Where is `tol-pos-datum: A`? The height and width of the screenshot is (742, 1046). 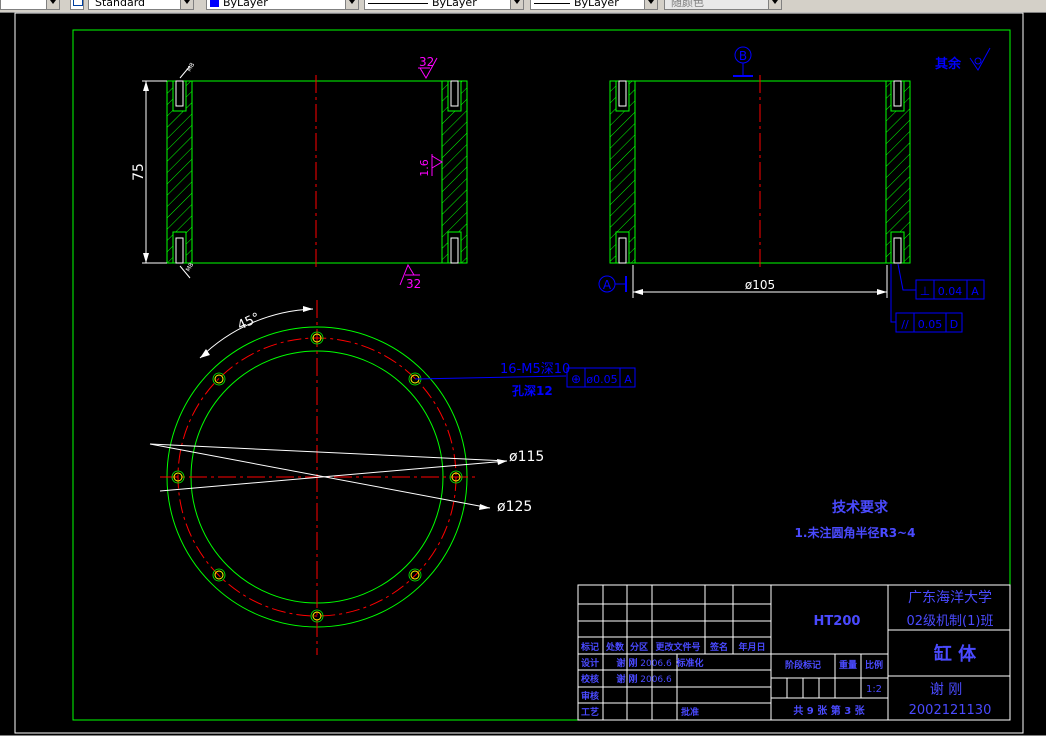 tol-pos-datum: A is located at coordinates (628, 379).